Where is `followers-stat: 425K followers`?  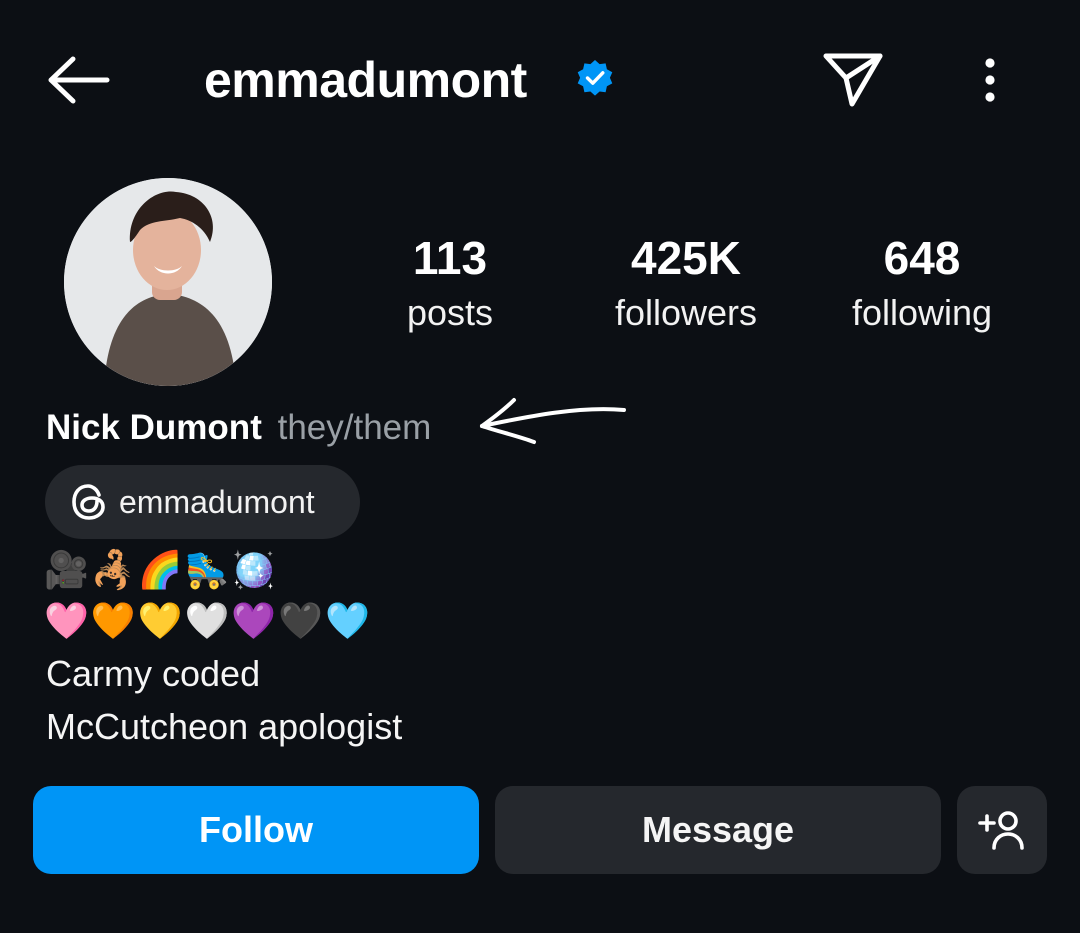
followers-stat: 425K followers is located at coordinates (686, 283).